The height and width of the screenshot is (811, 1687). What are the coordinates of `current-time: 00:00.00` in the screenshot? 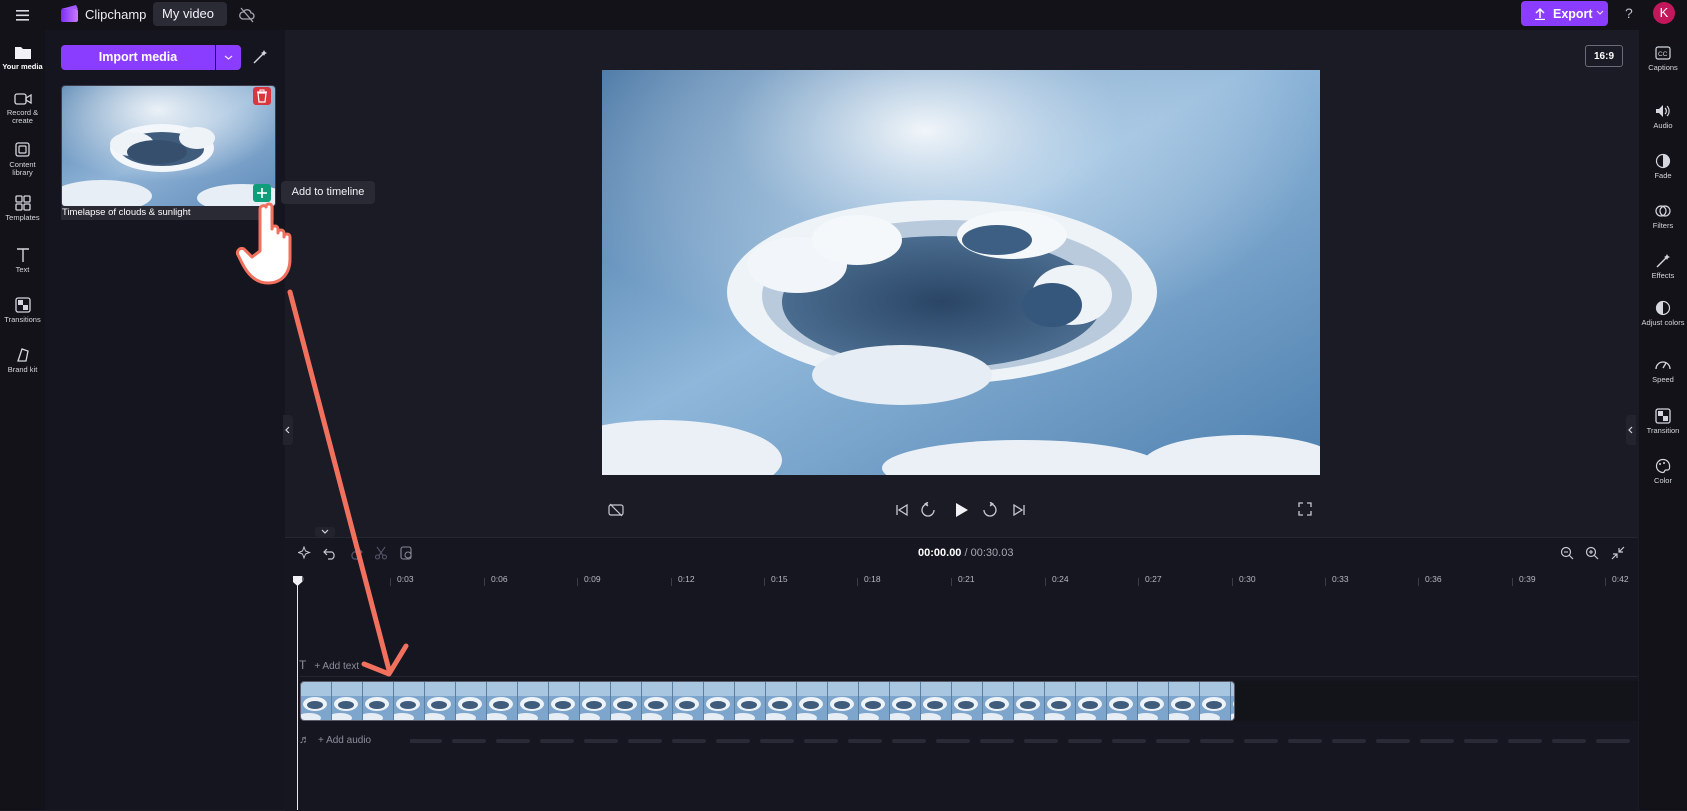 It's located at (940, 553).